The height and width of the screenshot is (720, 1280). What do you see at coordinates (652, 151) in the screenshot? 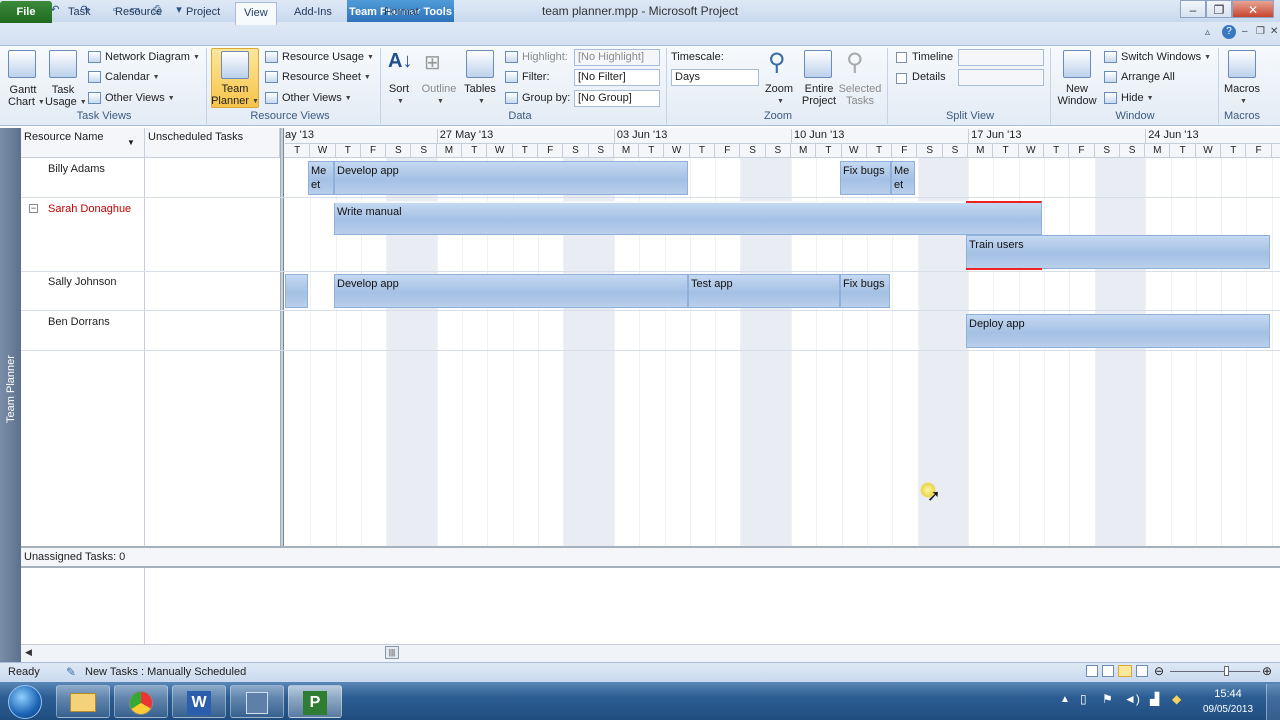
I see `timescale-day-label: T` at bounding box center [652, 151].